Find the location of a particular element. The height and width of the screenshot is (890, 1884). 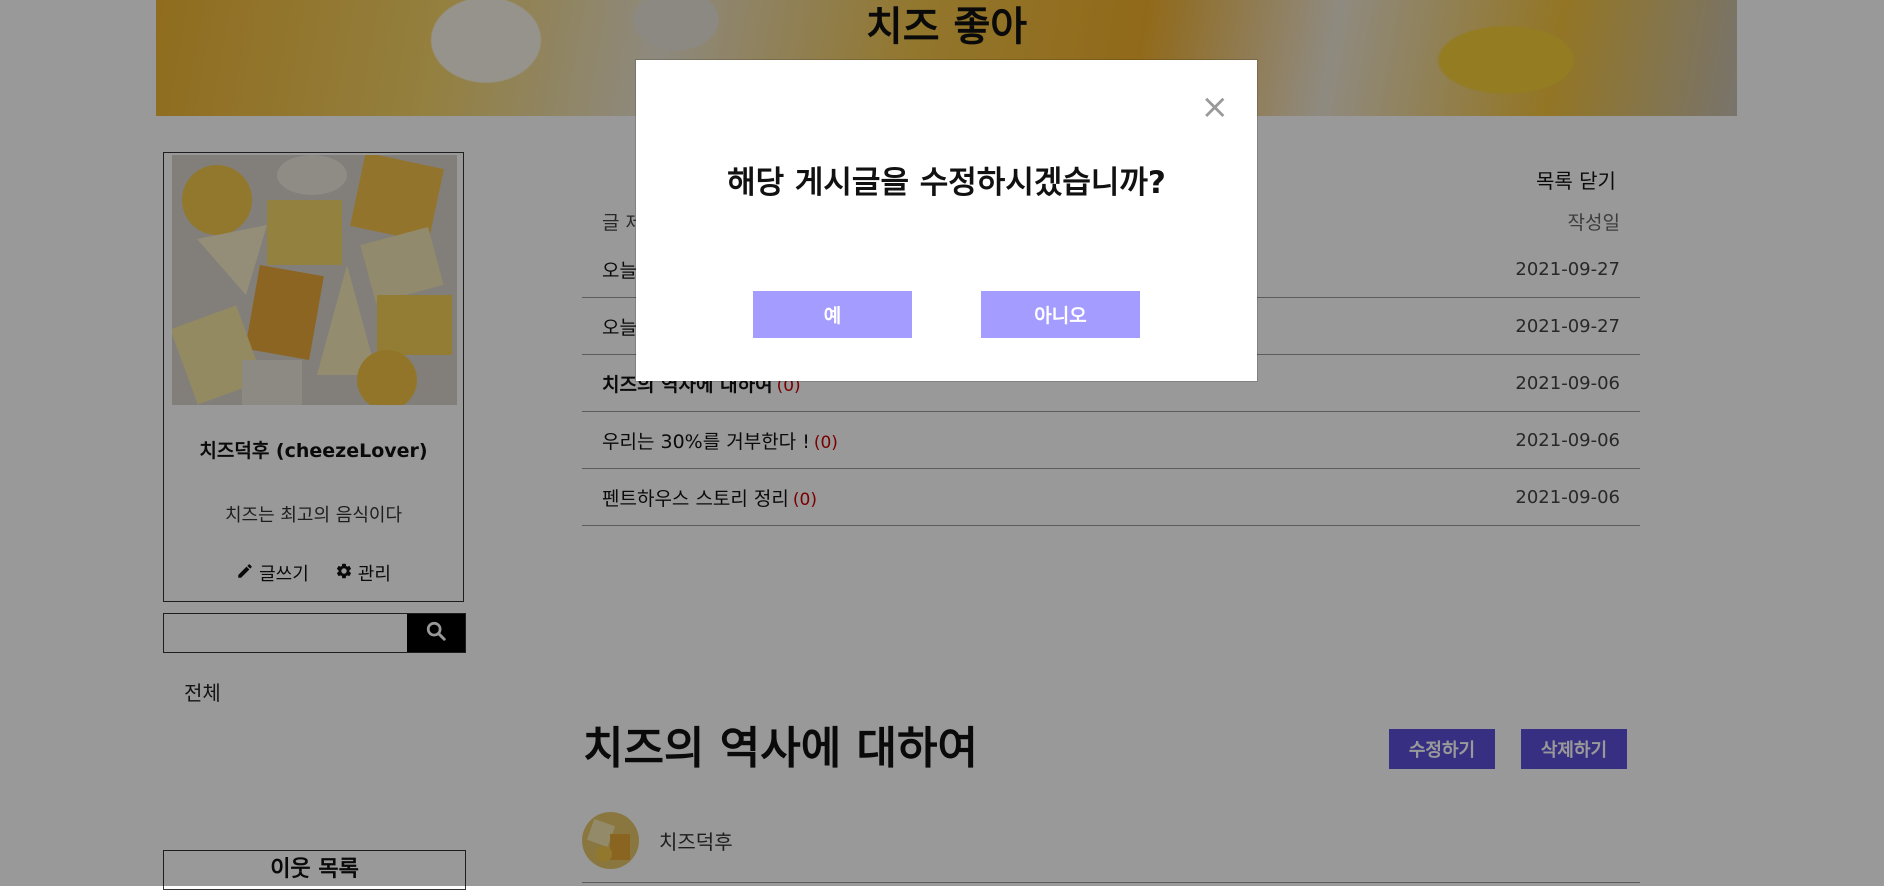

close-icon: × is located at coordinates (1215, 107).